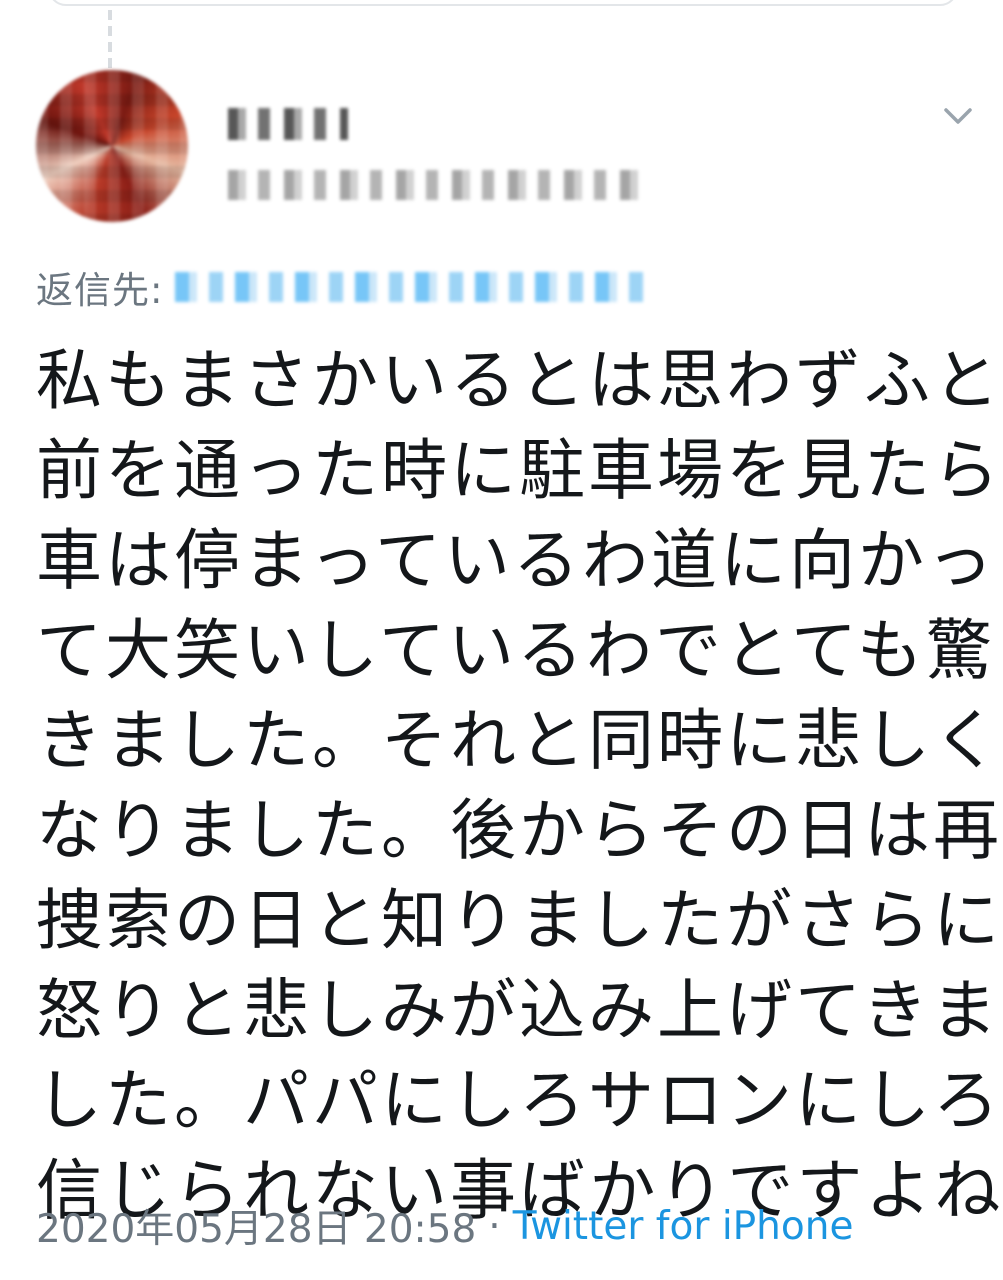 The image size is (1003, 1280). Describe the element at coordinates (519, 380) in the screenshot. I see `tweet-text-line: 私もまさかいるとは思わずふと` at that location.